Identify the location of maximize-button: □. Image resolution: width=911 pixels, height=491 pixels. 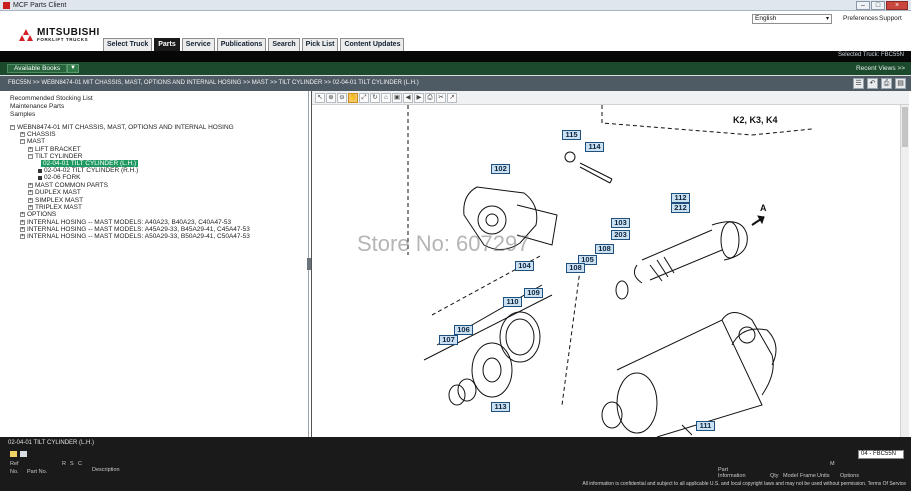
(878, 5).